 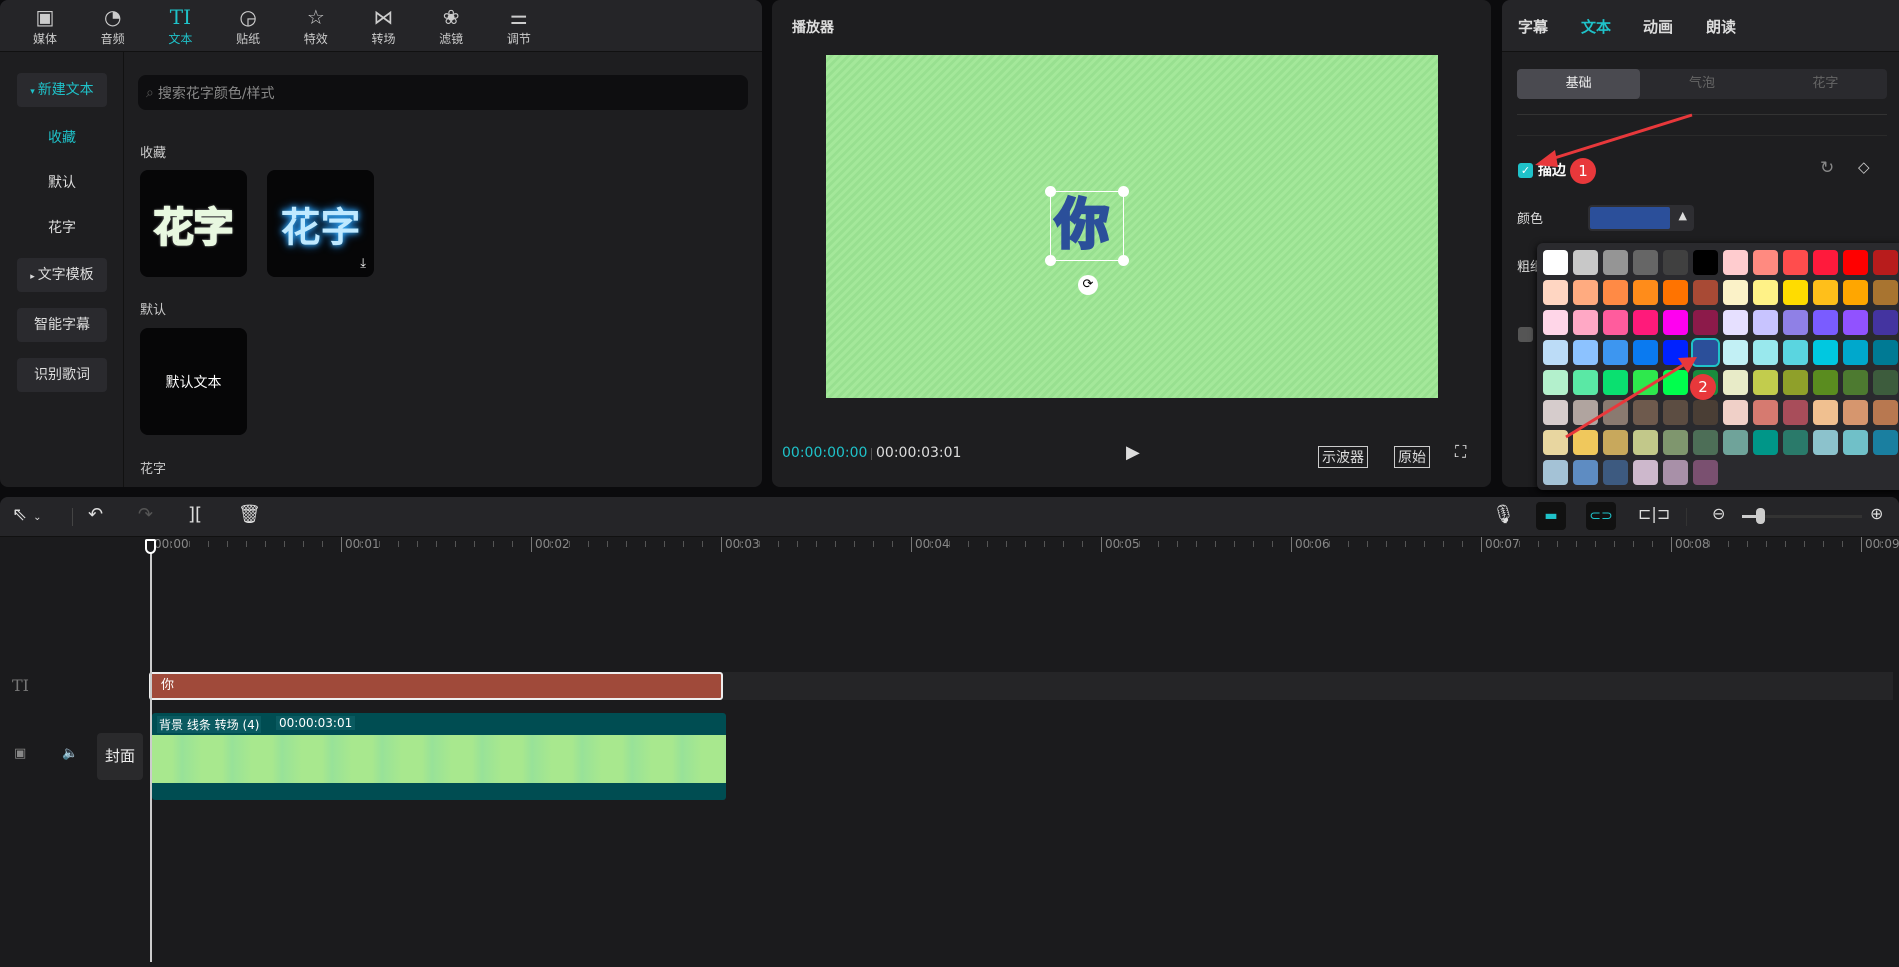 What do you see at coordinates (1718, 513) in the screenshot?
I see `zoom-out-icon: ⊖` at bounding box center [1718, 513].